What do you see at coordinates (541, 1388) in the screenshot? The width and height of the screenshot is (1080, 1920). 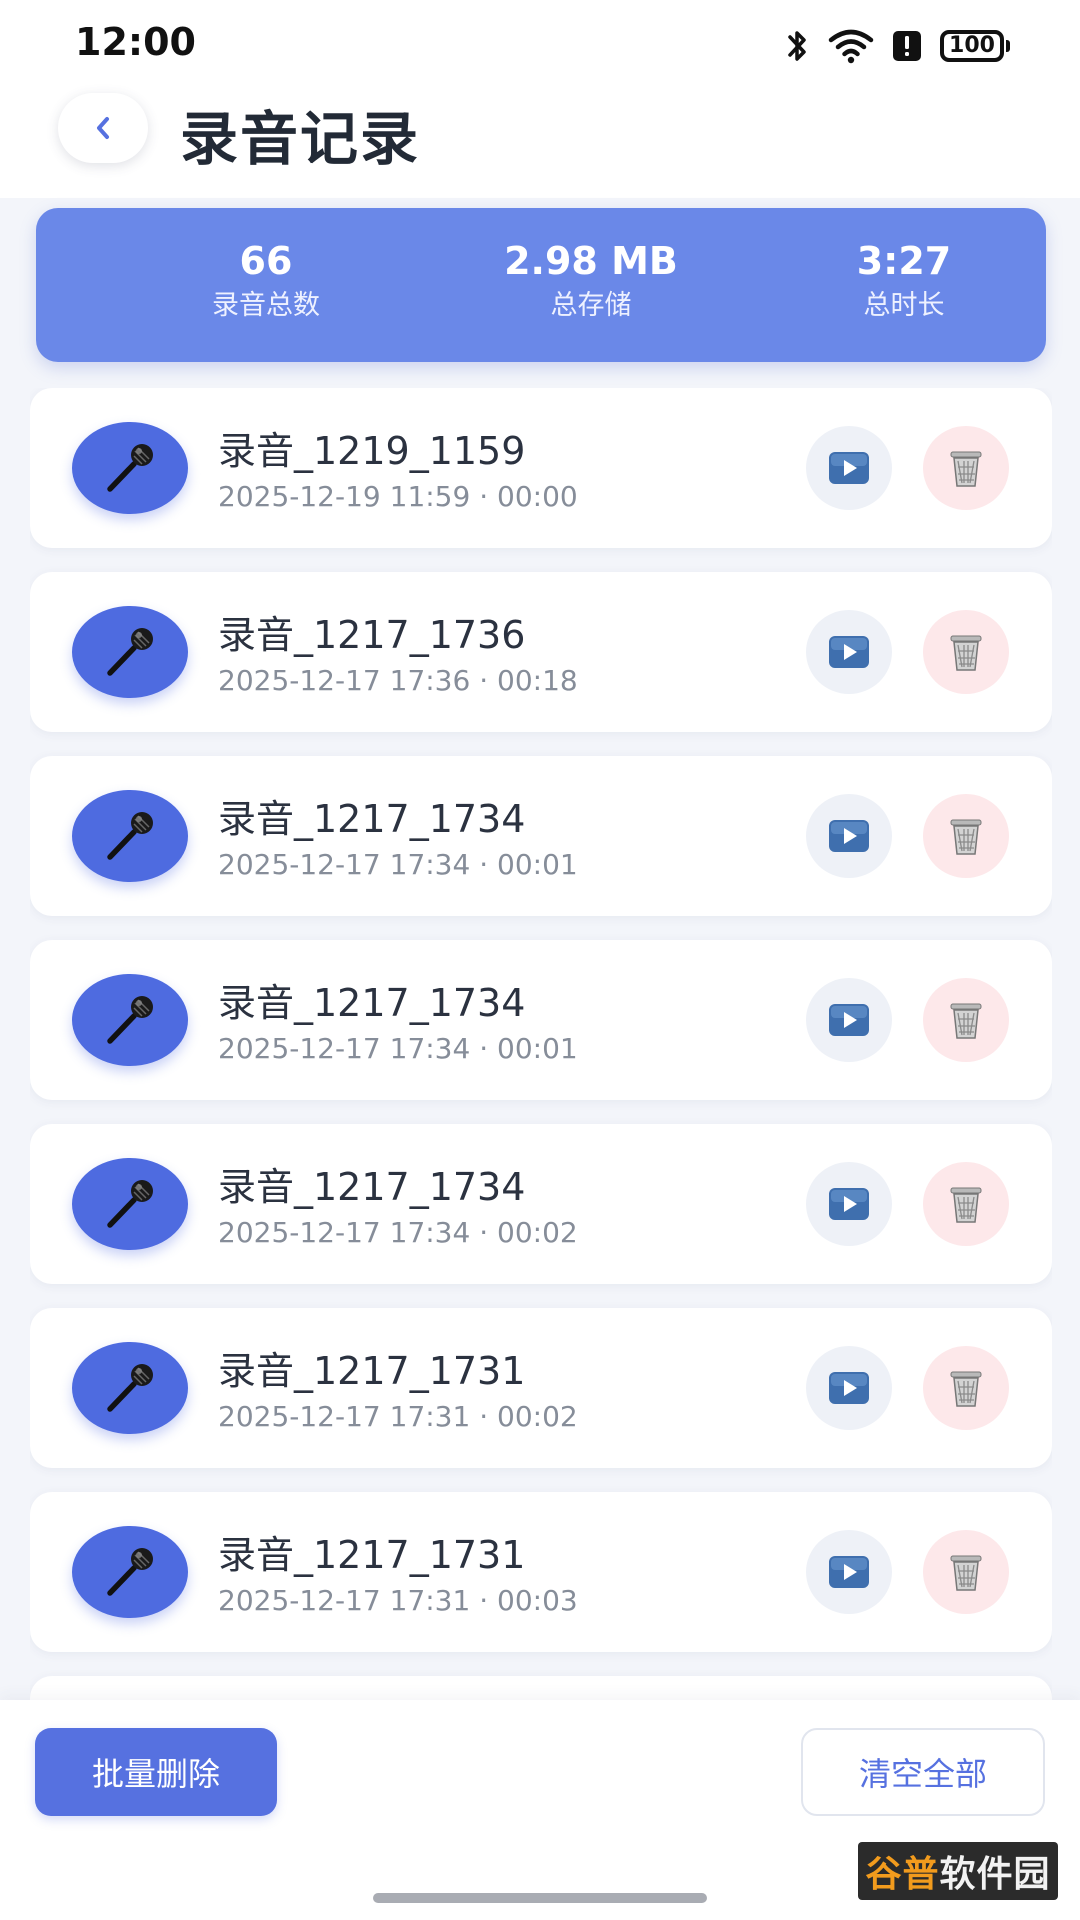 I see `recording-item: 录音_1217_1731 2025-12-17 17:31 · 00:02` at bounding box center [541, 1388].